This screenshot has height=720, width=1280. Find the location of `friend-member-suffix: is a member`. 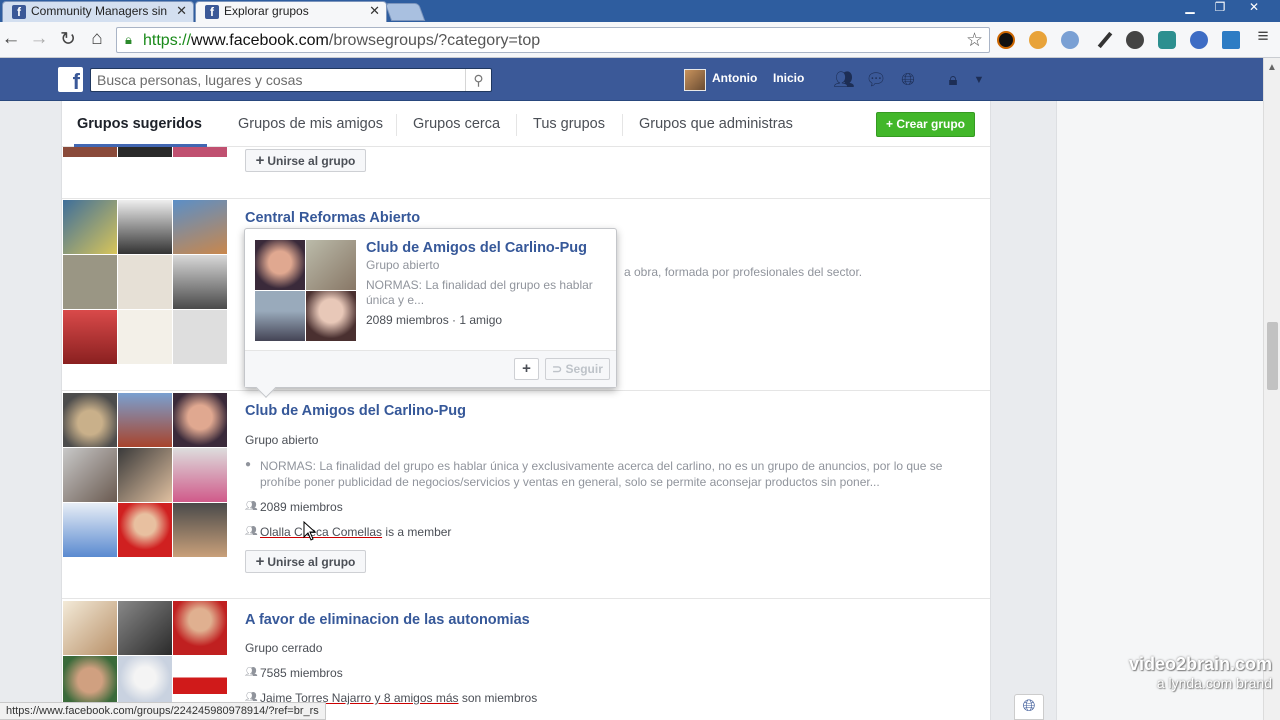

friend-member-suffix: is a member is located at coordinates (418, 532).